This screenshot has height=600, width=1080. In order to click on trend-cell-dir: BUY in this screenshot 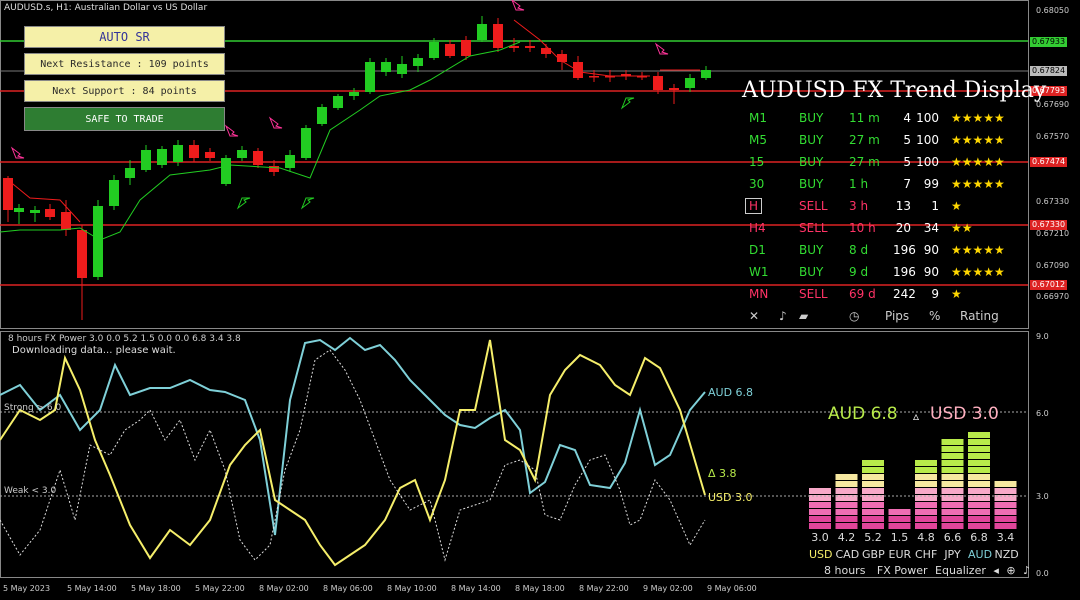, I will do `click(811, 140)`.